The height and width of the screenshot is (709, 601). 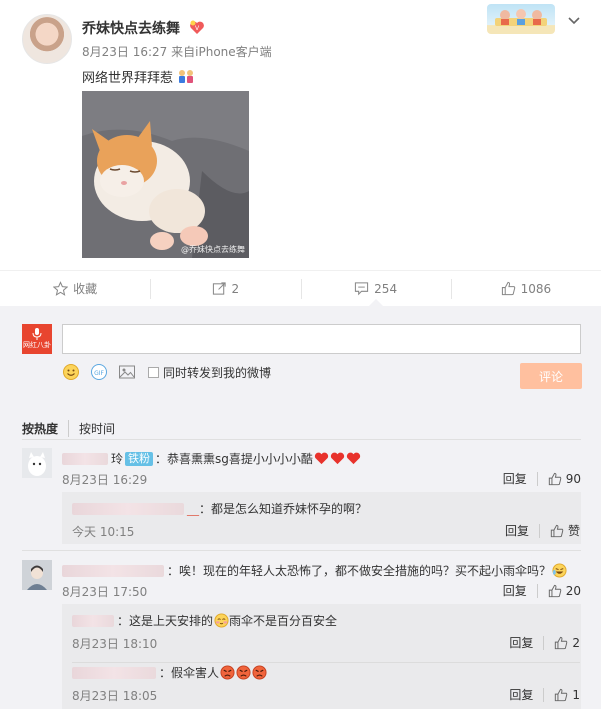 I want to click on comment-caret, so click(x=376, y=302).